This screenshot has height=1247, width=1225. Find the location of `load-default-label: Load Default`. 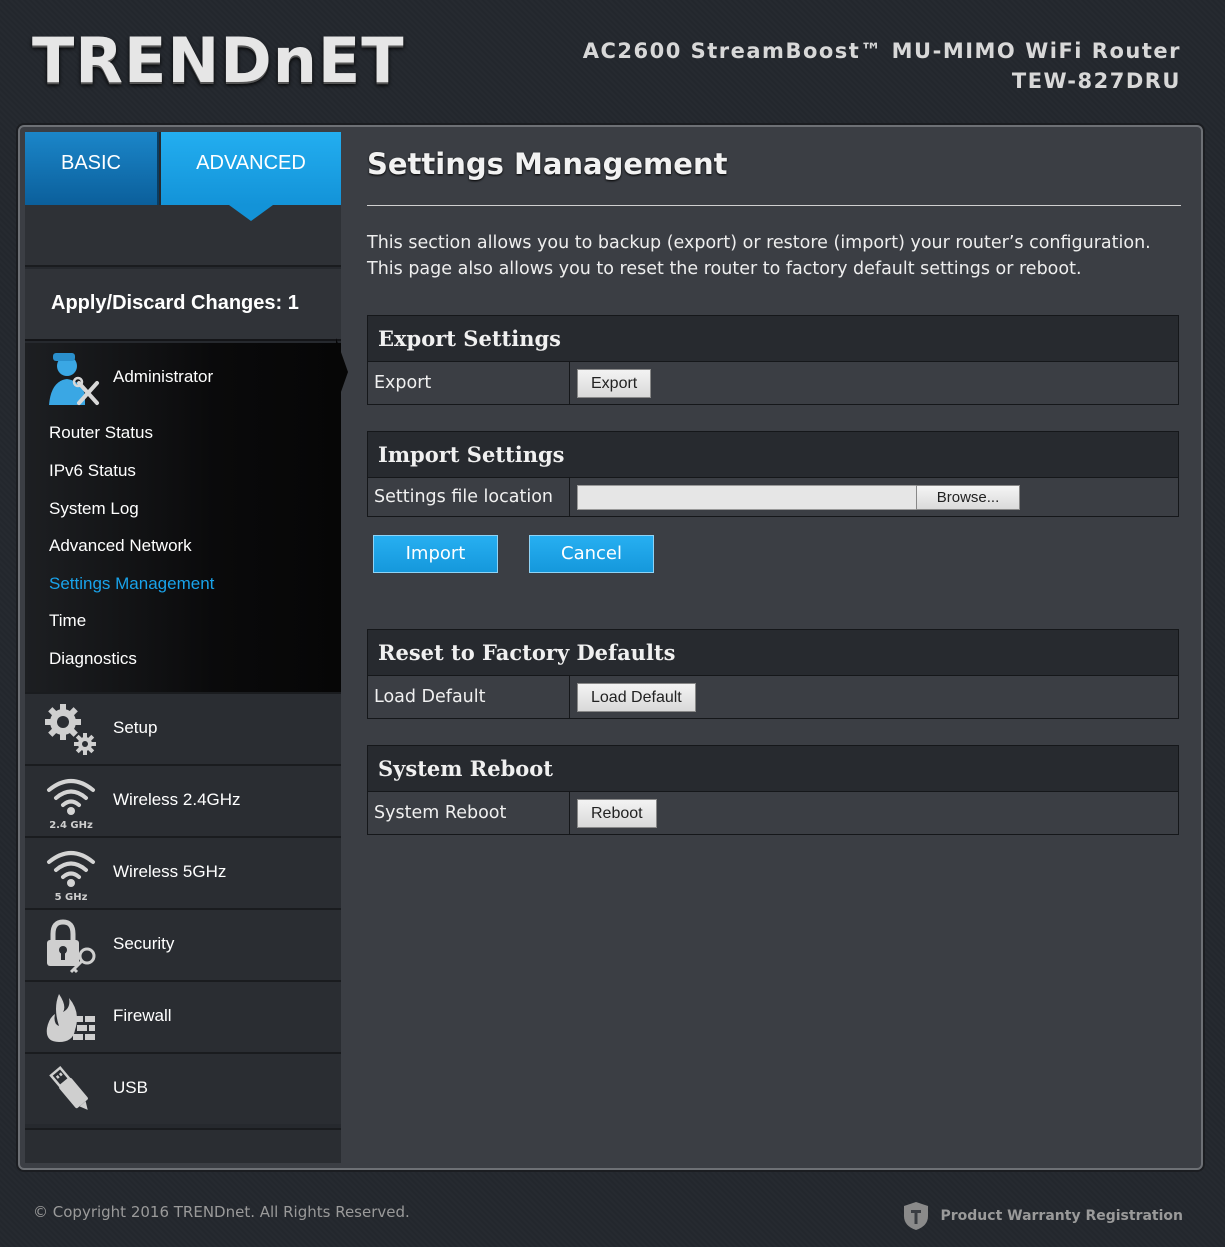

load-default-label: Load Default is located at coordinates (469, 697).